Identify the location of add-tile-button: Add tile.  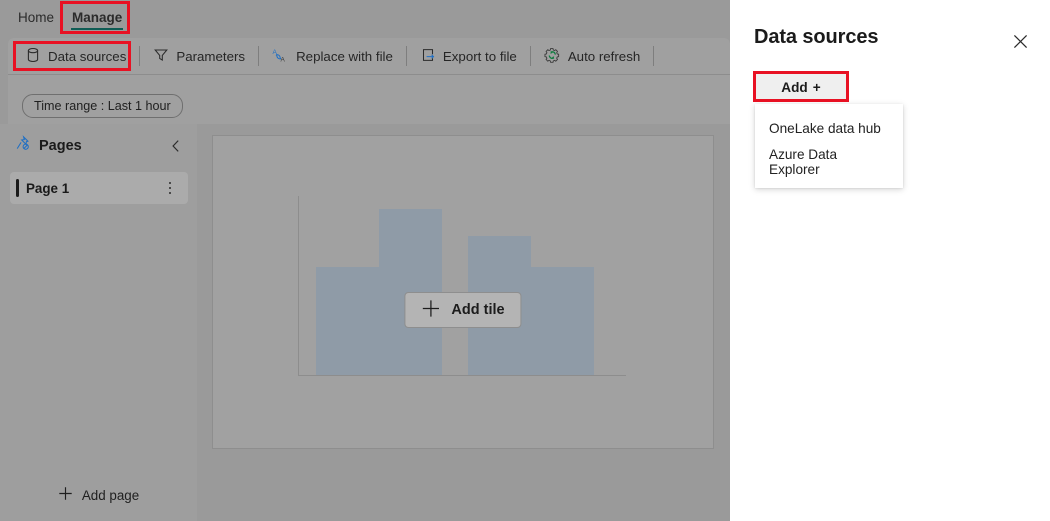
(463, 310).